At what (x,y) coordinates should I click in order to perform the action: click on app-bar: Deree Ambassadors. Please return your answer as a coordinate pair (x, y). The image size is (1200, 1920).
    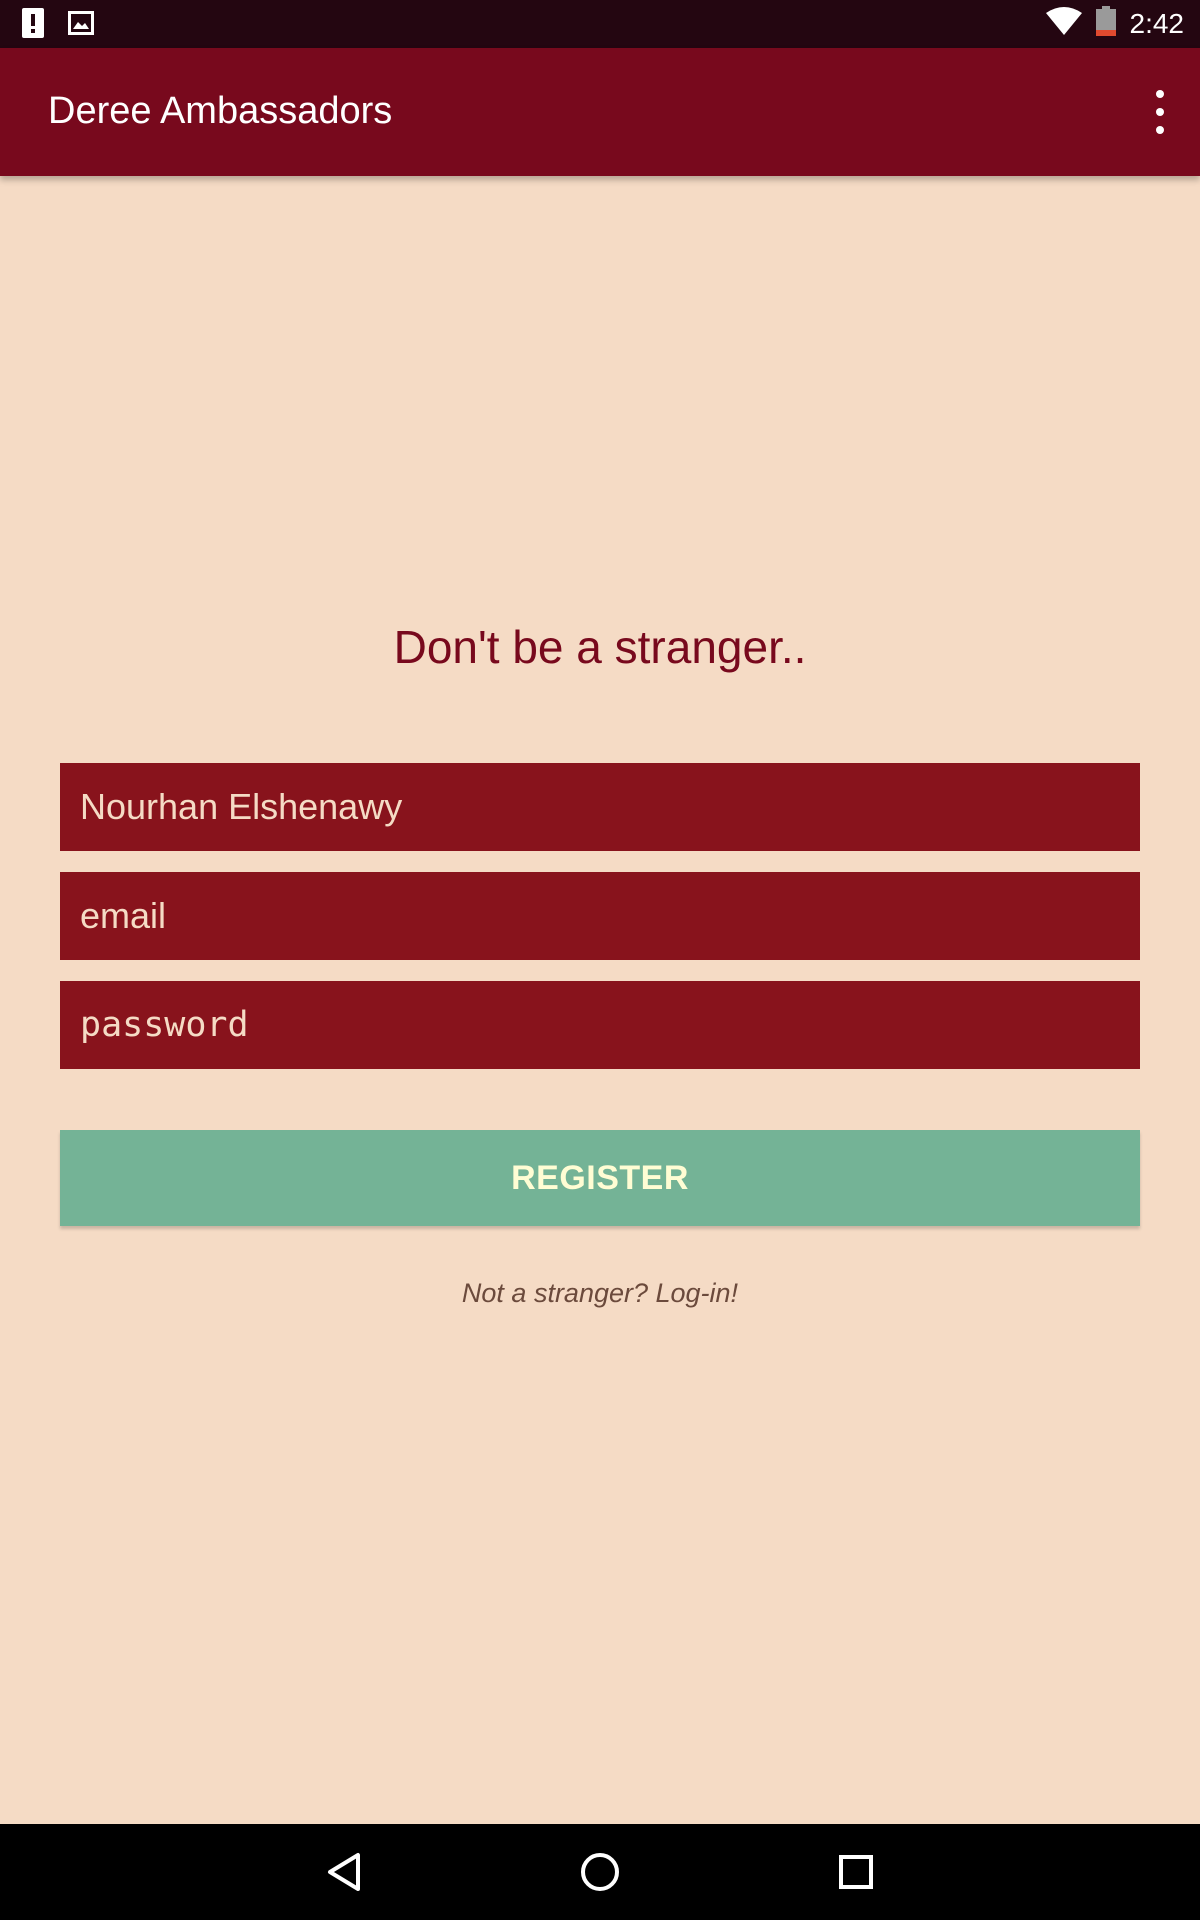
    Looking at the image, I should click on (600, 112).